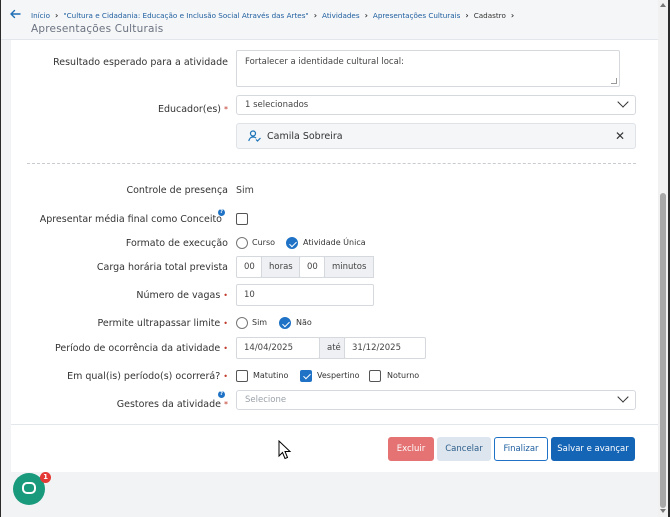 The width and height of the screenshot is (670, 517). Describe the element at coordinates (332, 348) in the screenshot. I see `date-separator: até` at that location.